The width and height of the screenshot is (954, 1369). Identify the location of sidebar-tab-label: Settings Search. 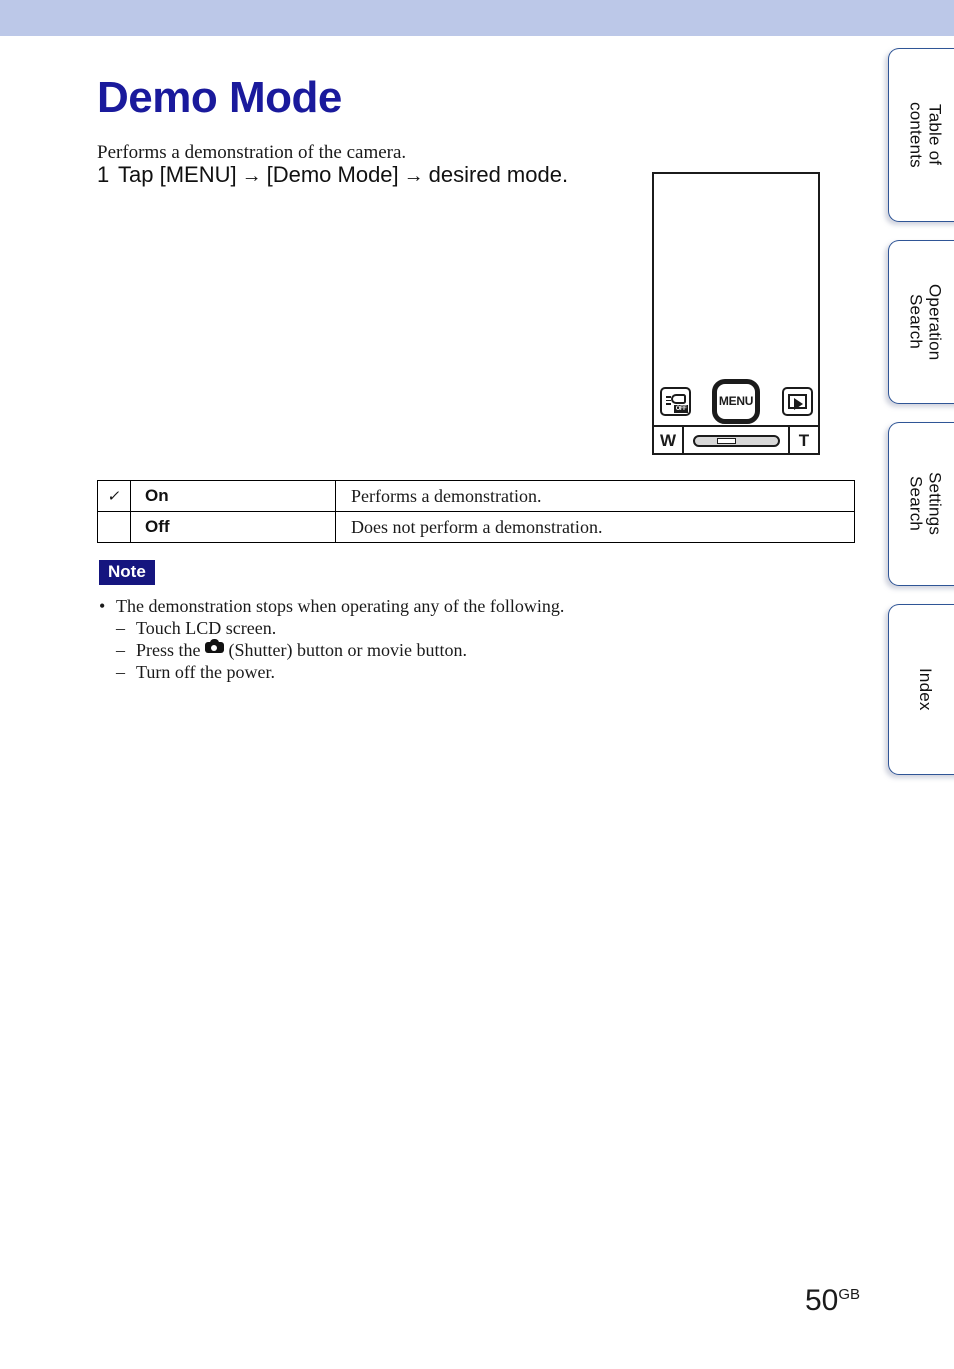
(925, 504).